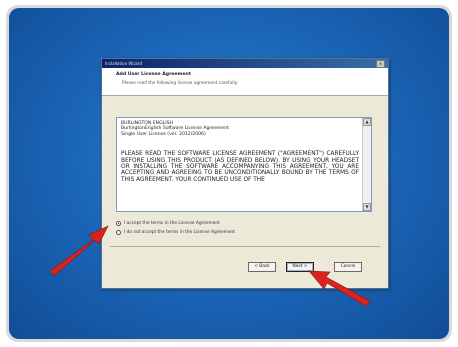  What do you see at coordinates (348, 267) in the screenshot?
I see `cancel-button: Cancel` at bounding box center [348, 267].